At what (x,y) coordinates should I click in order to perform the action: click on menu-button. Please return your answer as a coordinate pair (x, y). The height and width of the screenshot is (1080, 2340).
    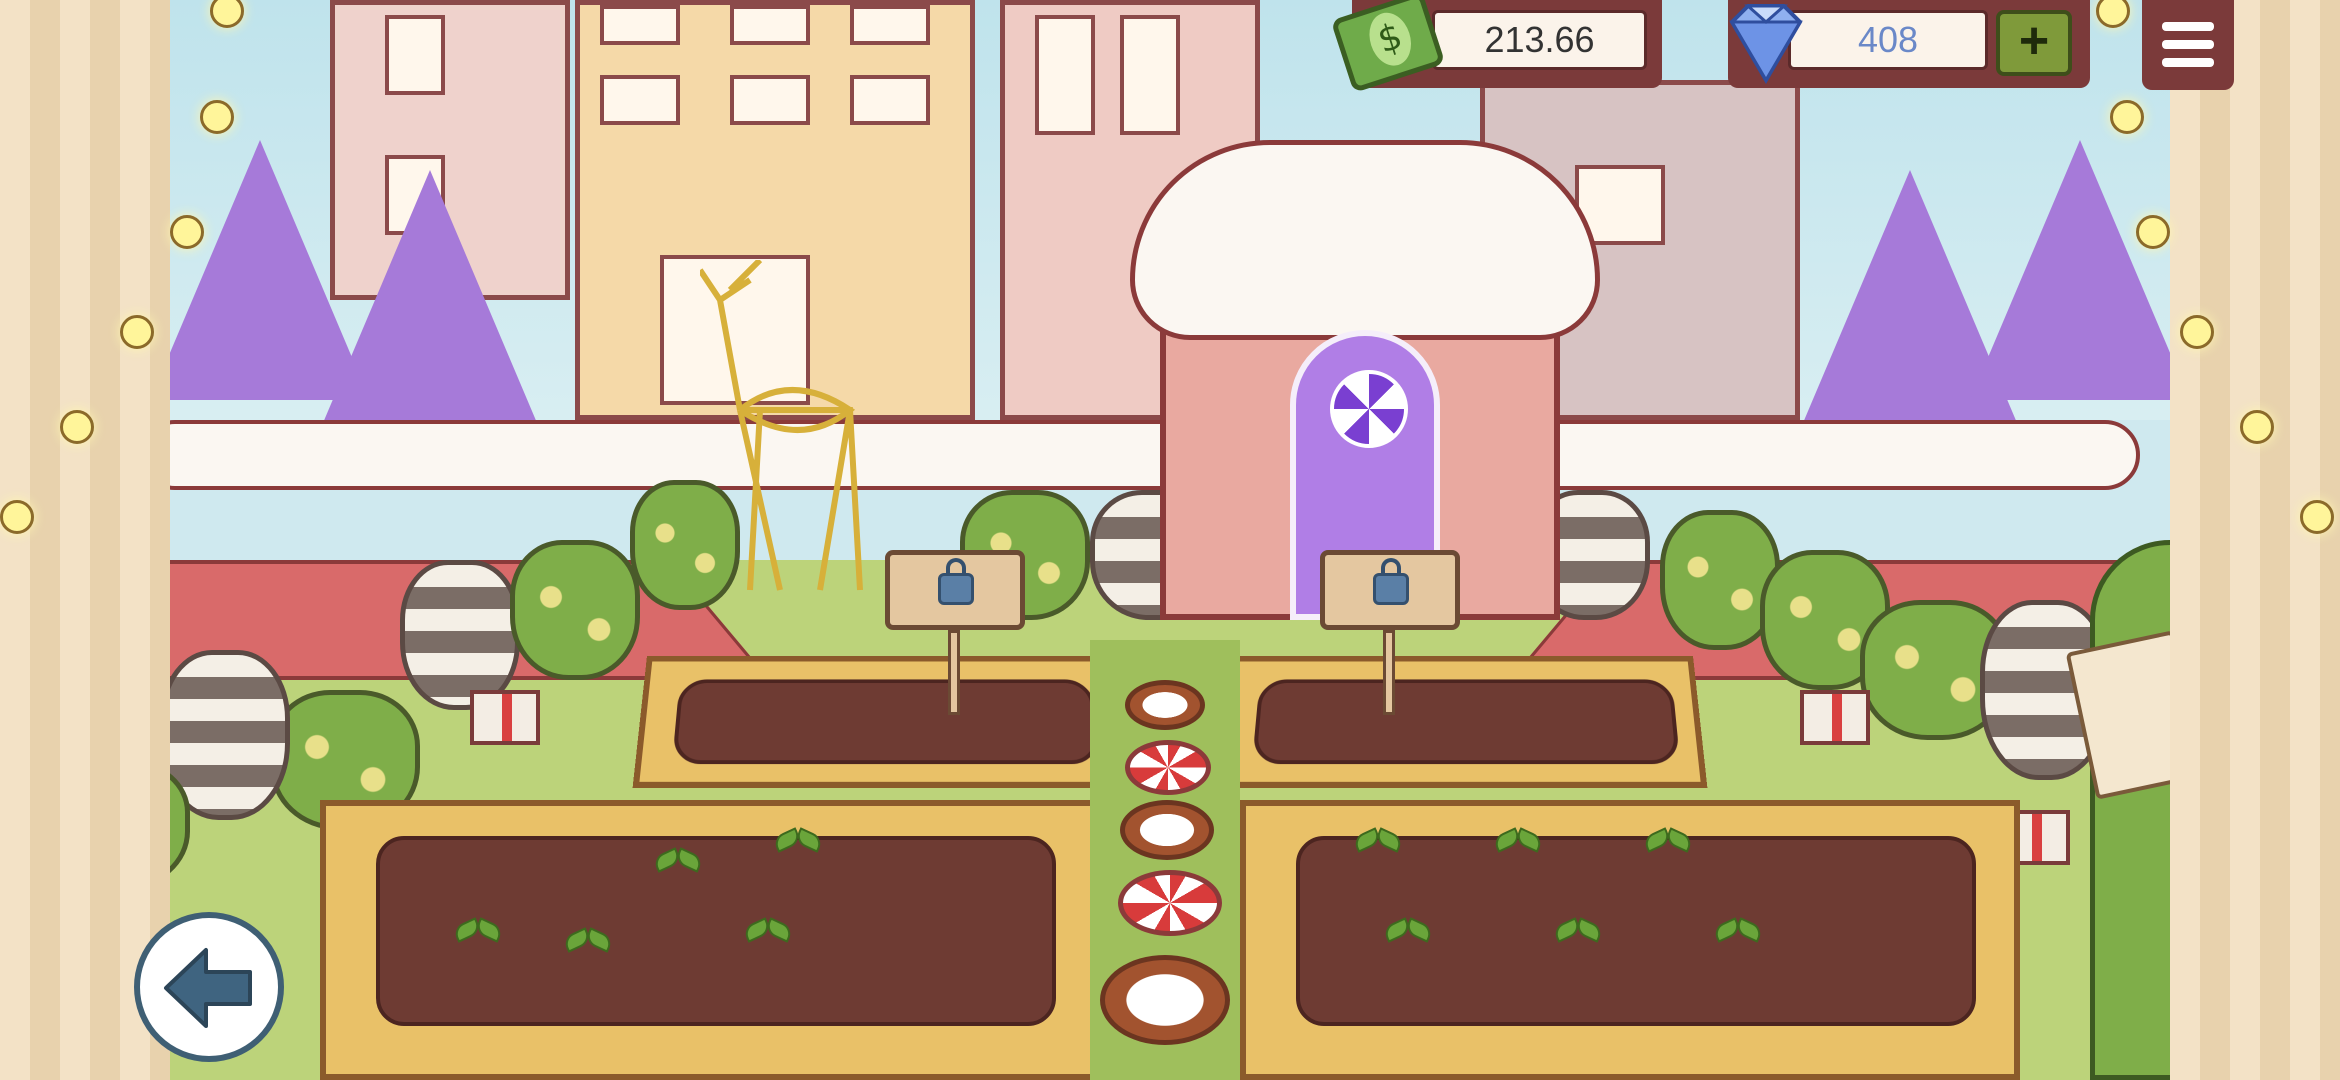
    Looking at the image, I should click on (2188, 45).